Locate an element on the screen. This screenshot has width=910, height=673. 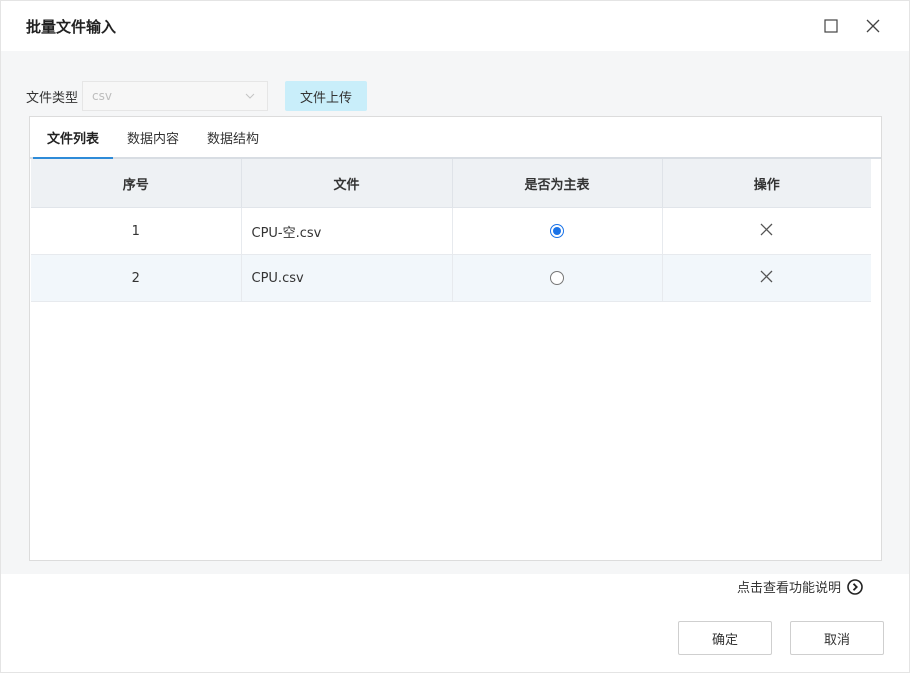
tab-bar: 文件列表 数据内容 数据结构 is located at coordinates (455, 138).